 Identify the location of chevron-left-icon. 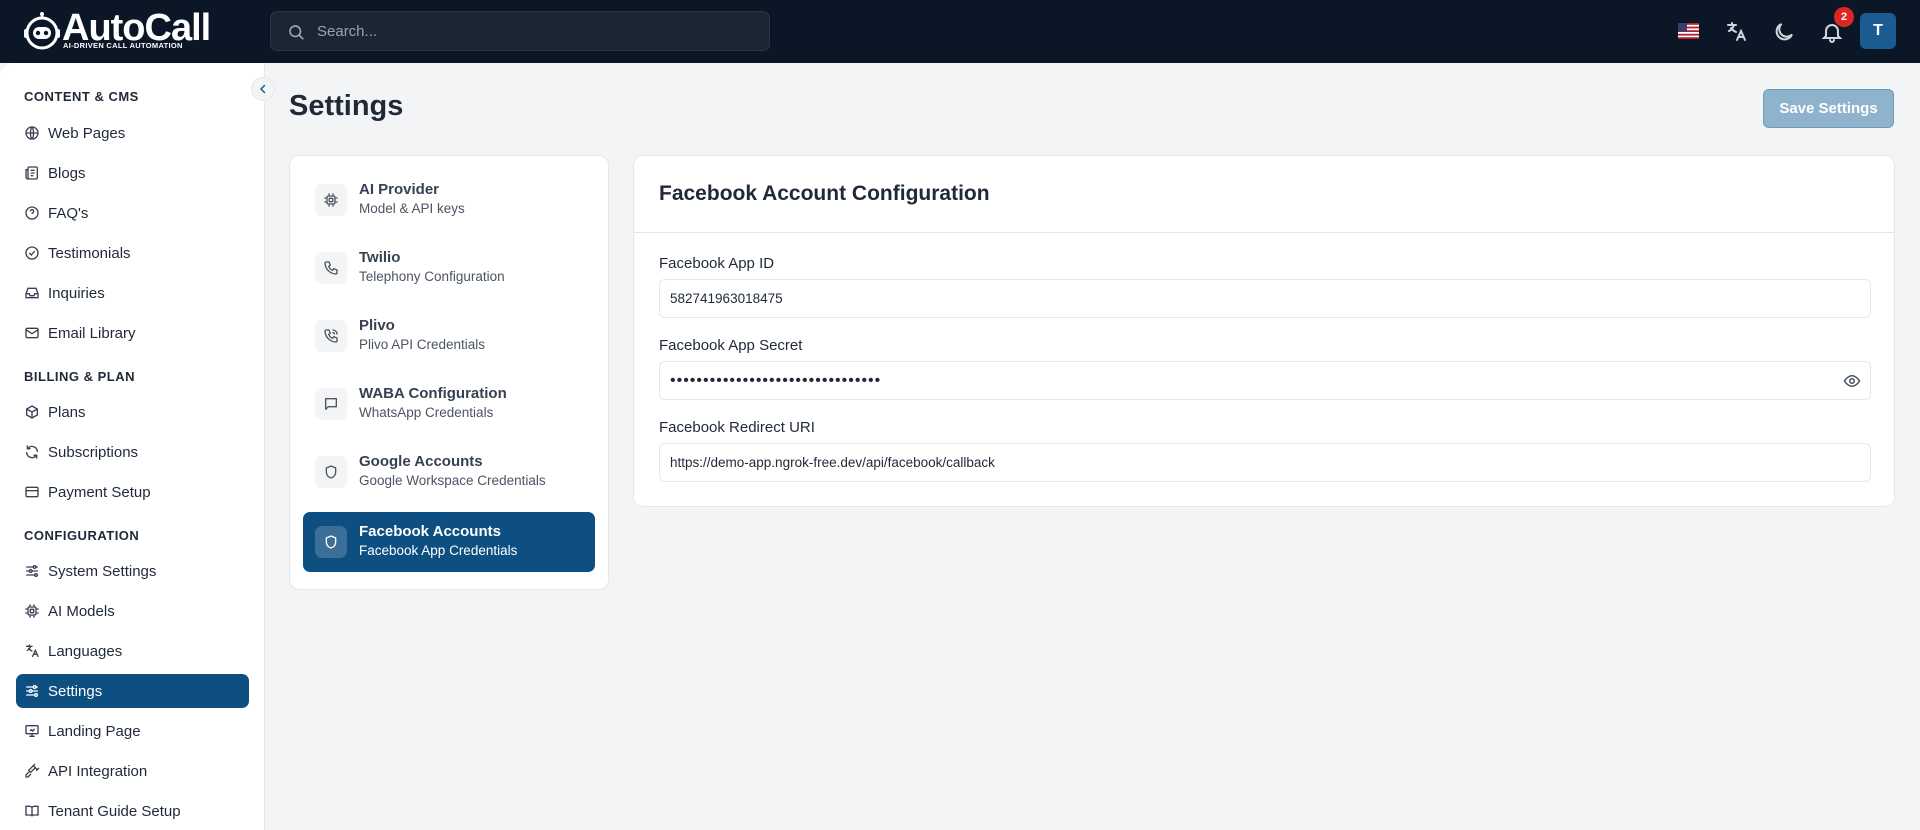
(262, 89).